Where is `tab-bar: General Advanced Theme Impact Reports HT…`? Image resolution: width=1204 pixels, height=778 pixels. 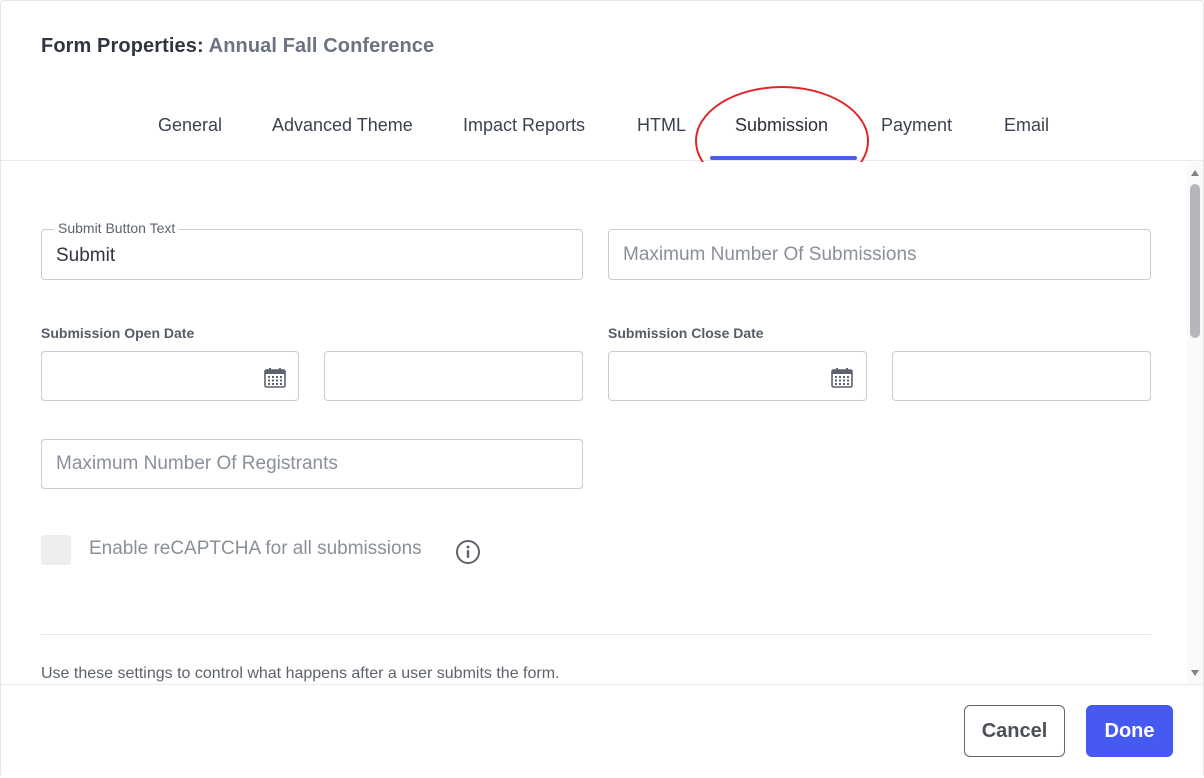 tab-bar: General Advanced Theme Impact Reports HT… is located at coordinates (602, 131).